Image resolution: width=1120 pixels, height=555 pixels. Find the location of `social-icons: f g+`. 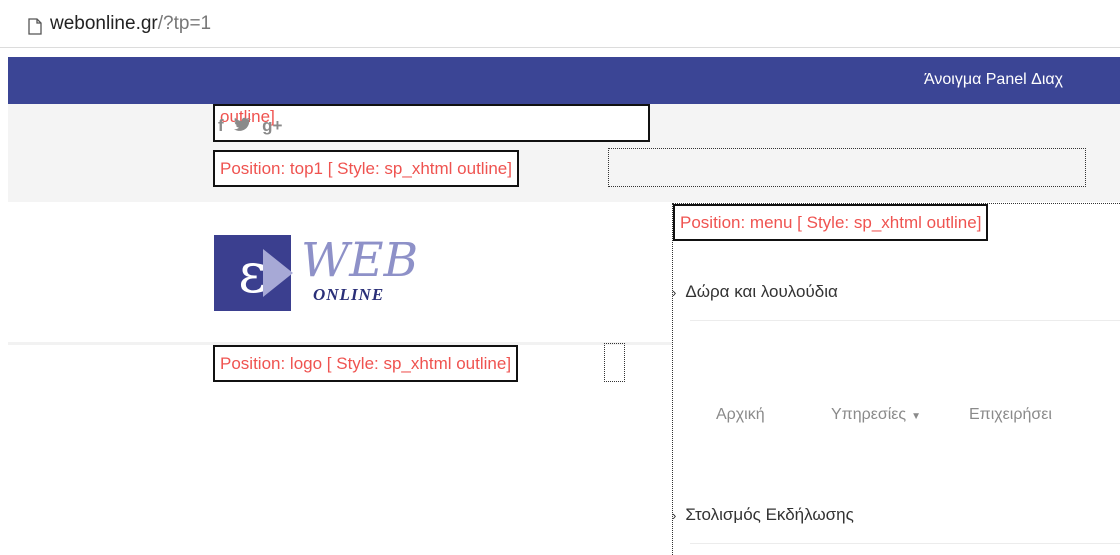

social-icons: f g+ is located at coordinates (253, 126).